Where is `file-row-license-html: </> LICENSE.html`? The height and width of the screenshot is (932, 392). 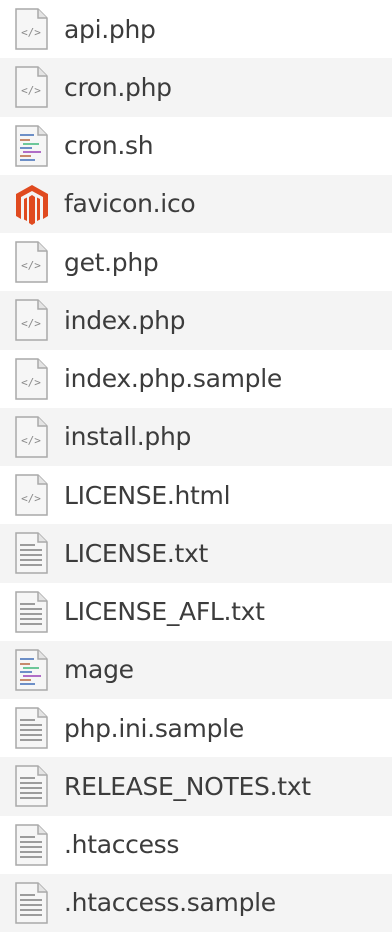 file-row-license-html: </> LICENSE.html is located at coordinates (196, 495).